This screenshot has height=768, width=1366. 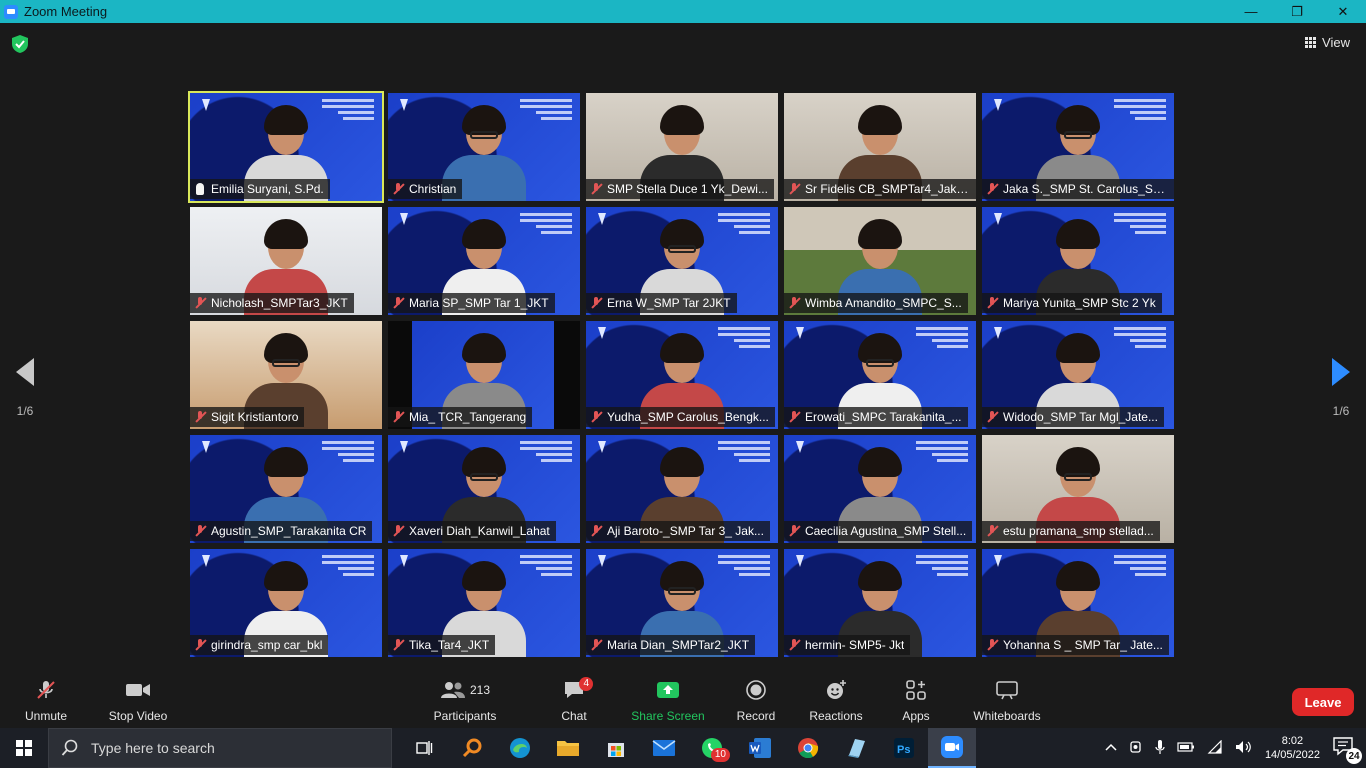 I want to click on arrow-right-icon, so click(x=1341, y=372).